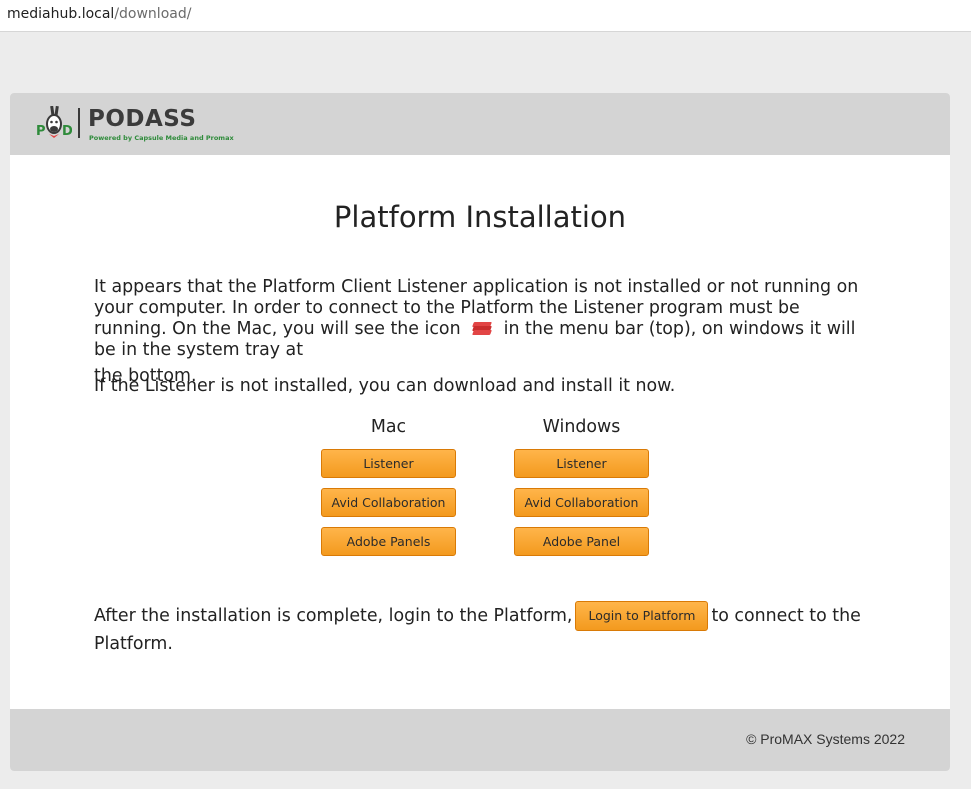 This screenshot has height=789, width=971. Describe the element at coordinates (142, 119) in the screenshot. I see `logo-name: PODASS` at that location.